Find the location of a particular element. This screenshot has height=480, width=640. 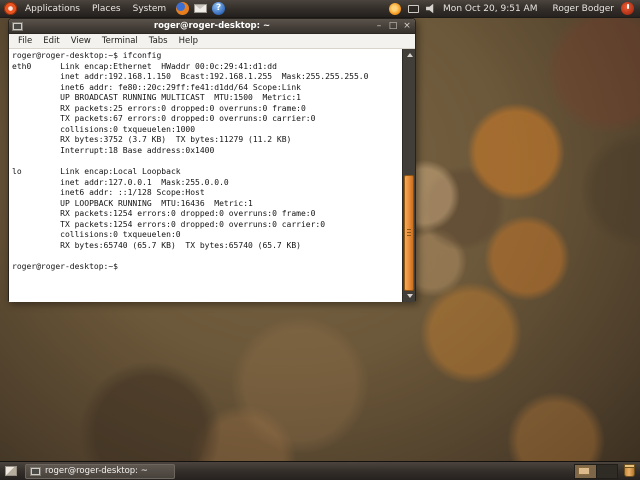

terminal-menubar: File Edit View Terminal Tabs Help is located at coordinates (212, 41).